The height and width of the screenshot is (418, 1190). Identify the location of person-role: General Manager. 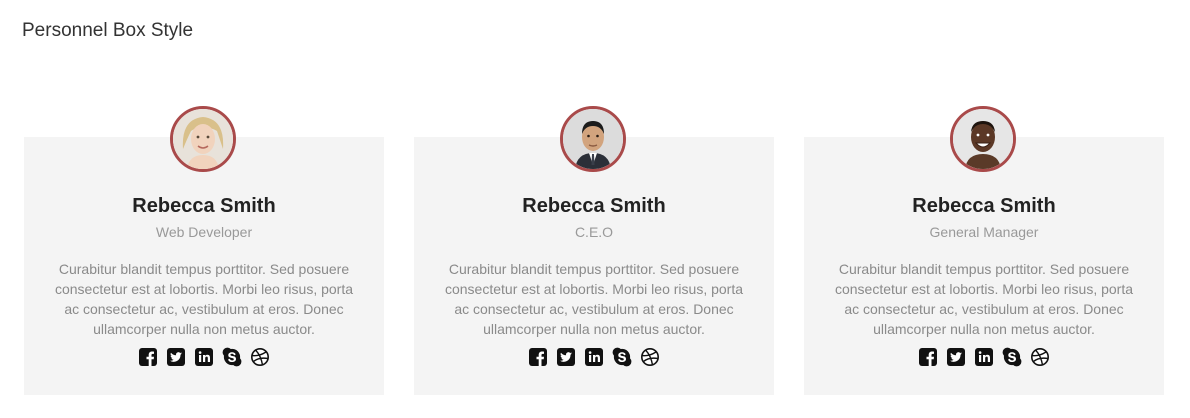
(984, 232).